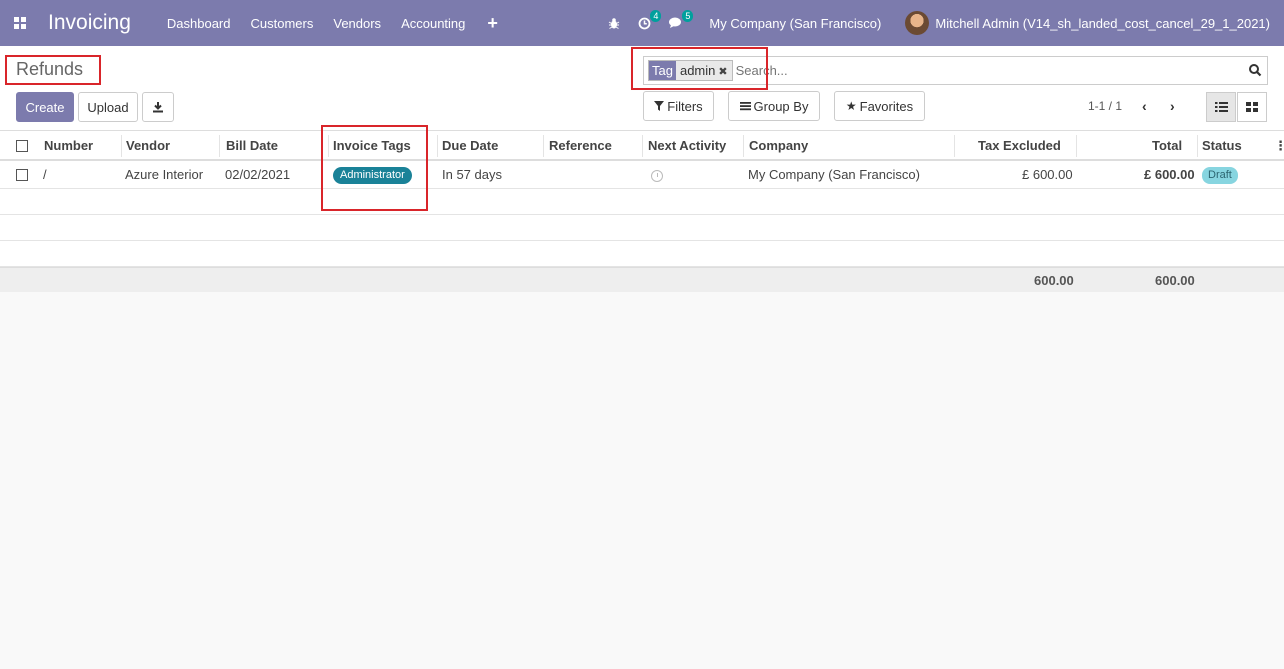  Describe the element at coordinates (326, 23) in the screenshot. I see `main-menu: Dashboard Customers Vendors Accounting` at that location.